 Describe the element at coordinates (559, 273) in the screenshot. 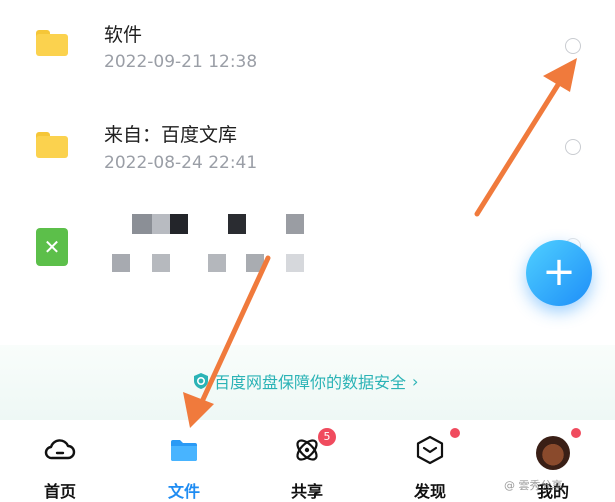

I see `add-button: +` at that location.